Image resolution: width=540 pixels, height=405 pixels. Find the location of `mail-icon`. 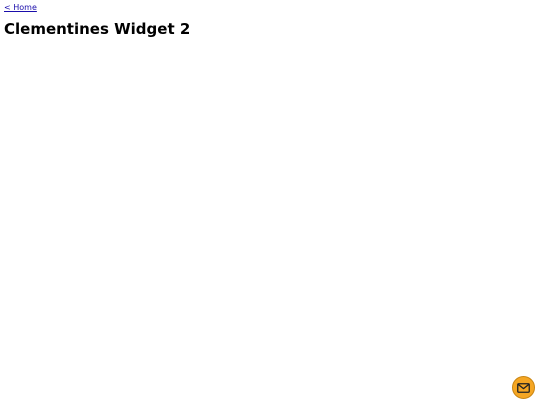

mail-icon is located at coordinates (523, 387).